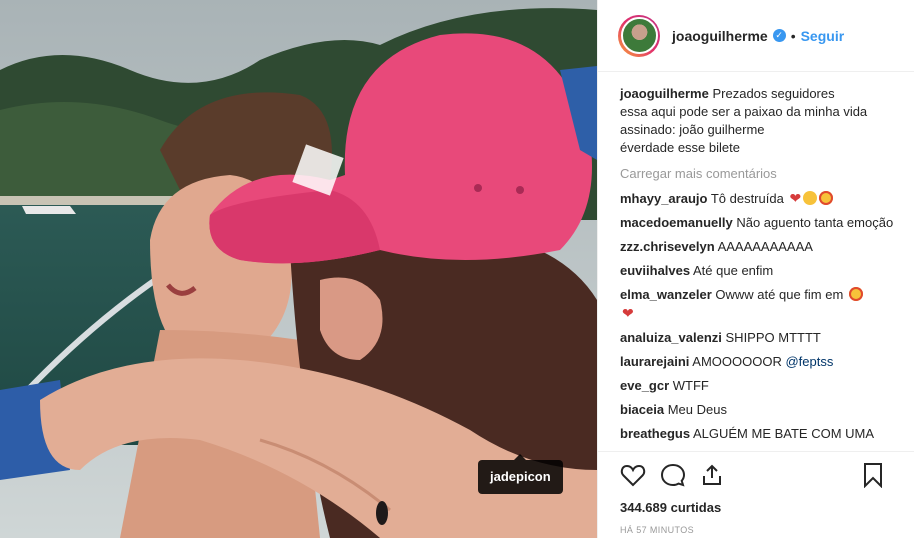  What do you see at coordinates (765, 246) in the screenshot?
I see `comment-text: AAAAAAAAAAA` at bounding box center [765, 246].